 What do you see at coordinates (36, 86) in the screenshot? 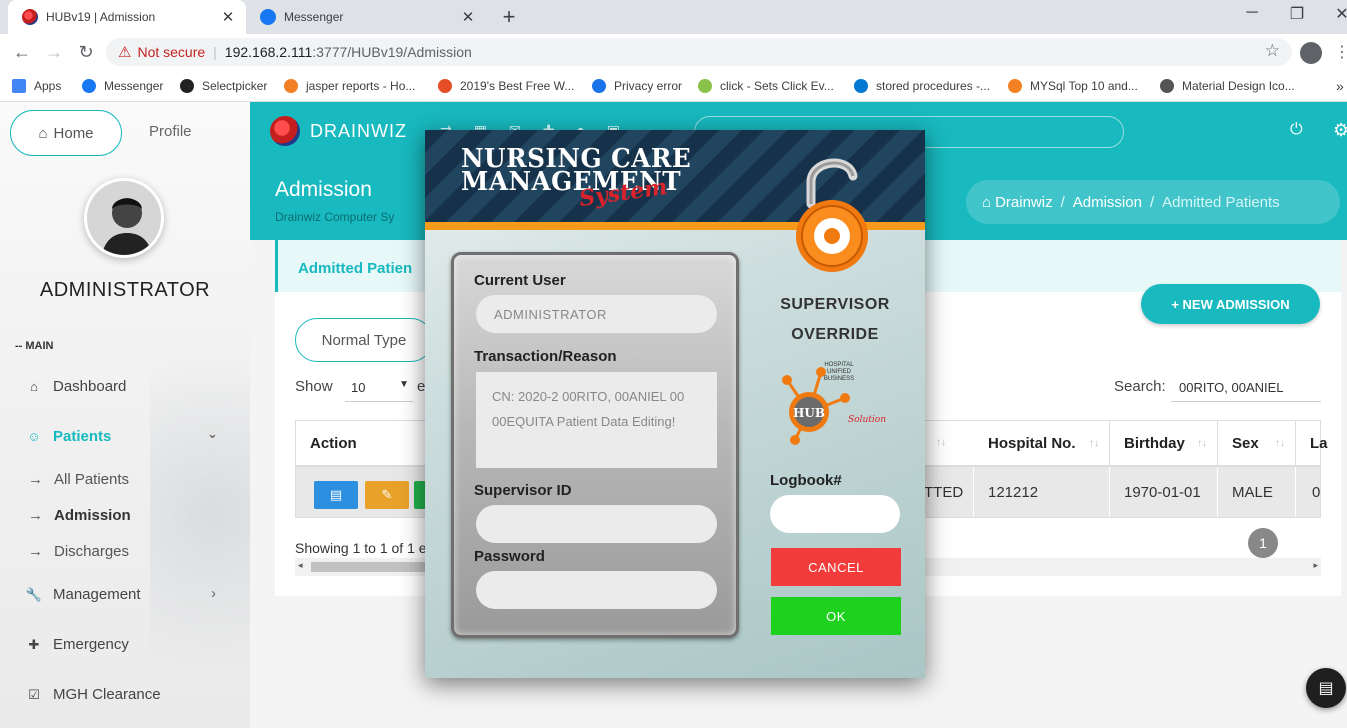
I see `bookmark-apps: Apps` at bounding box center [36, 86].